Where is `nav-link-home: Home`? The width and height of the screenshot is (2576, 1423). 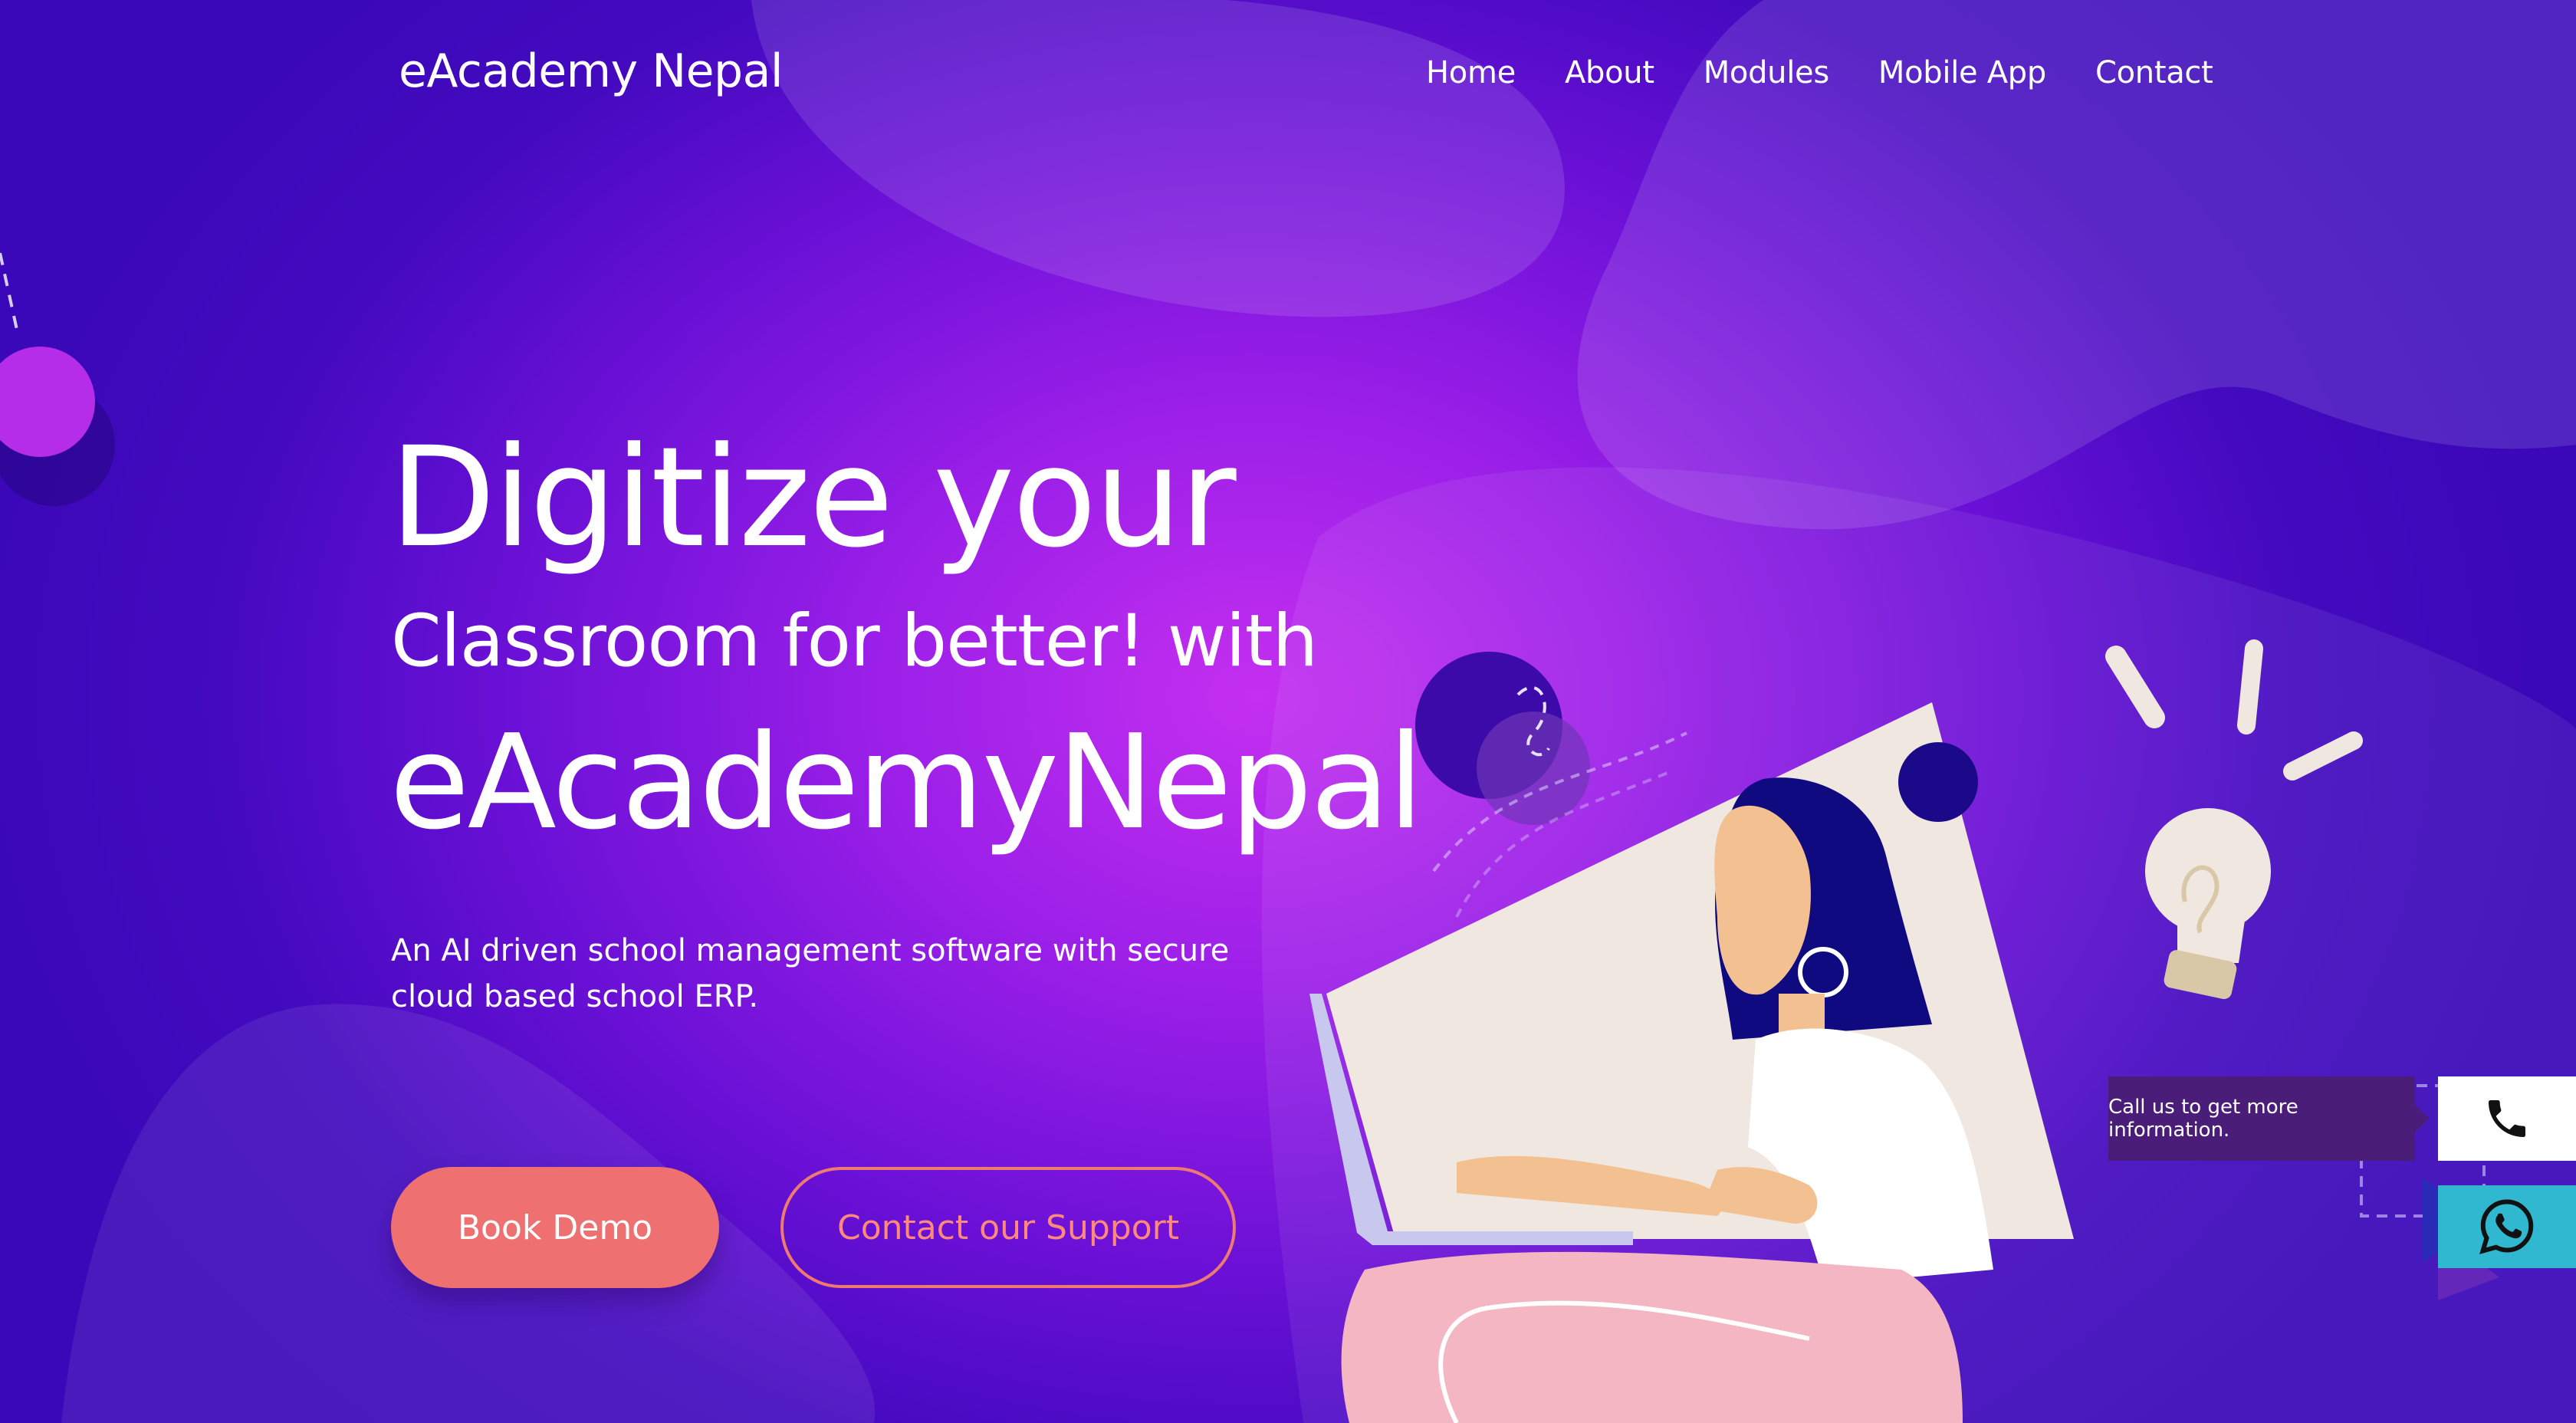
nav-link-home: Home is located at coordinates (1471, 72).